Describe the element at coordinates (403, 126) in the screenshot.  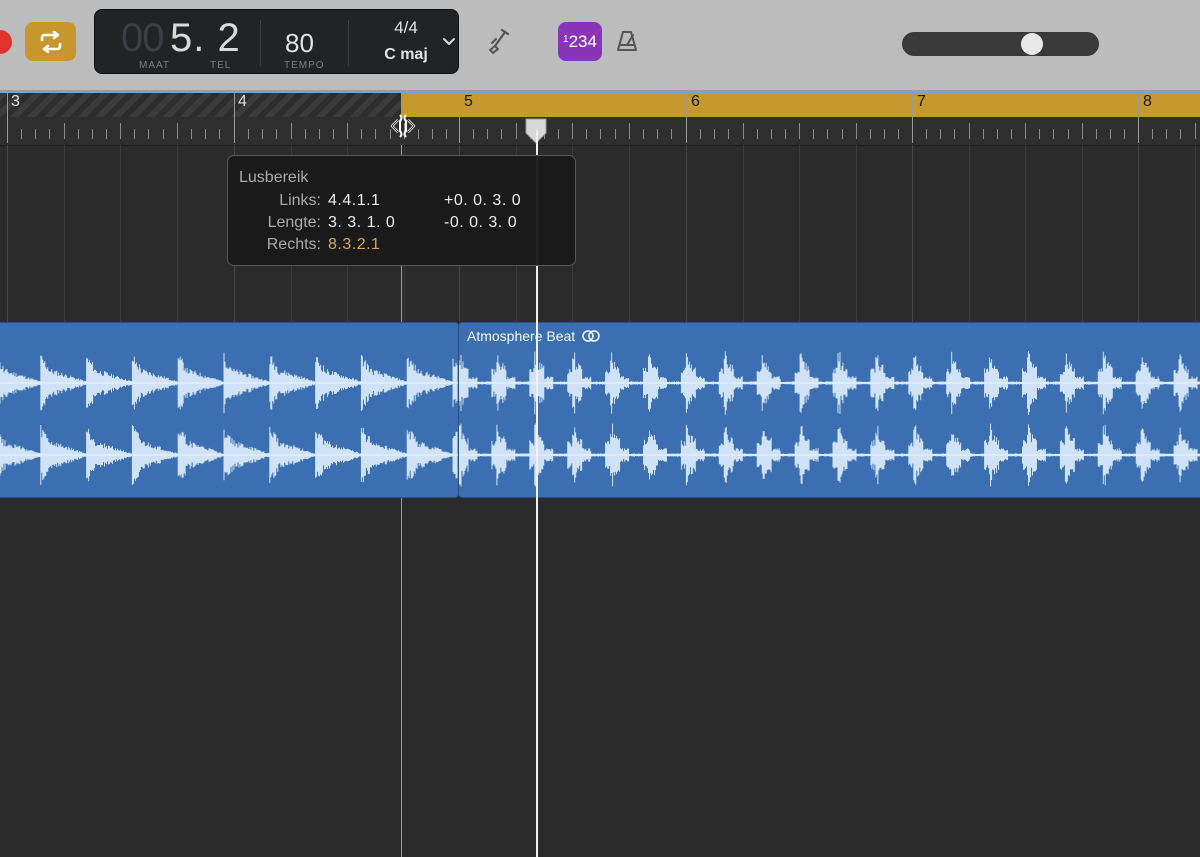
I see `cycle-resize-handle-icon` at that location.